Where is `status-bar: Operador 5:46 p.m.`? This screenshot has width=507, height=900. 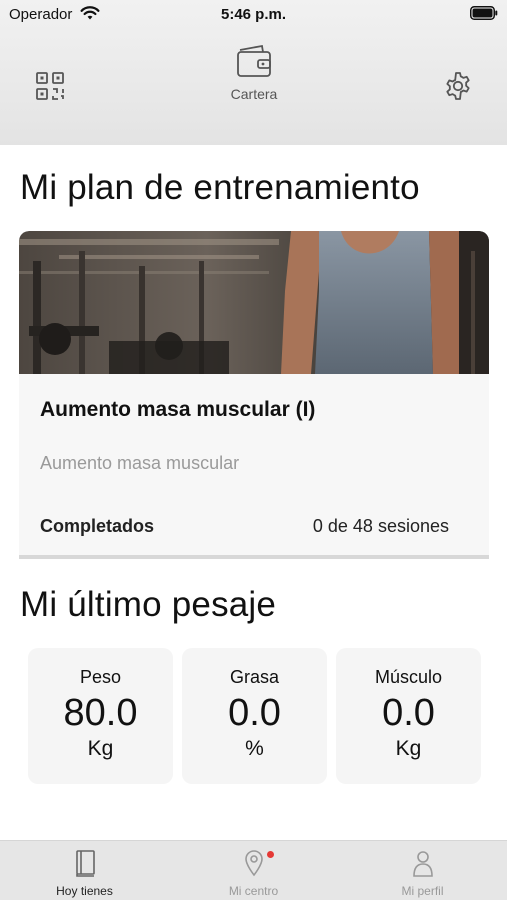
status-bar: Operador 5:46 p.m. is located at coordinates (253, 15).